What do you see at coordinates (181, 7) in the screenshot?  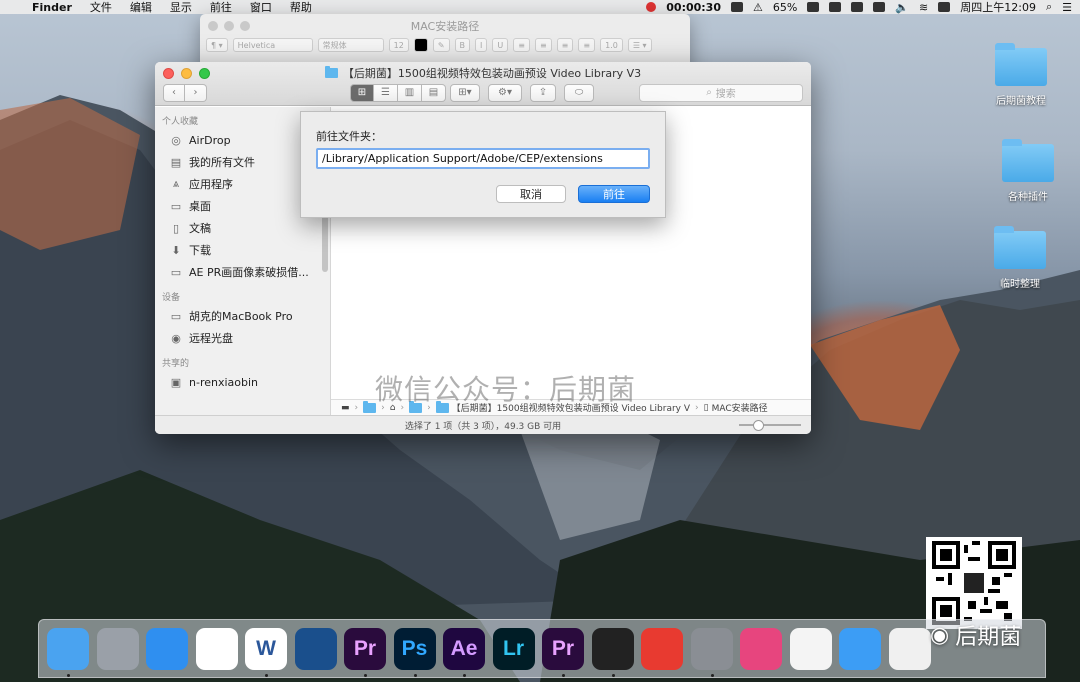 I see `menu-view: 显示` at bounding box center [181, 7].